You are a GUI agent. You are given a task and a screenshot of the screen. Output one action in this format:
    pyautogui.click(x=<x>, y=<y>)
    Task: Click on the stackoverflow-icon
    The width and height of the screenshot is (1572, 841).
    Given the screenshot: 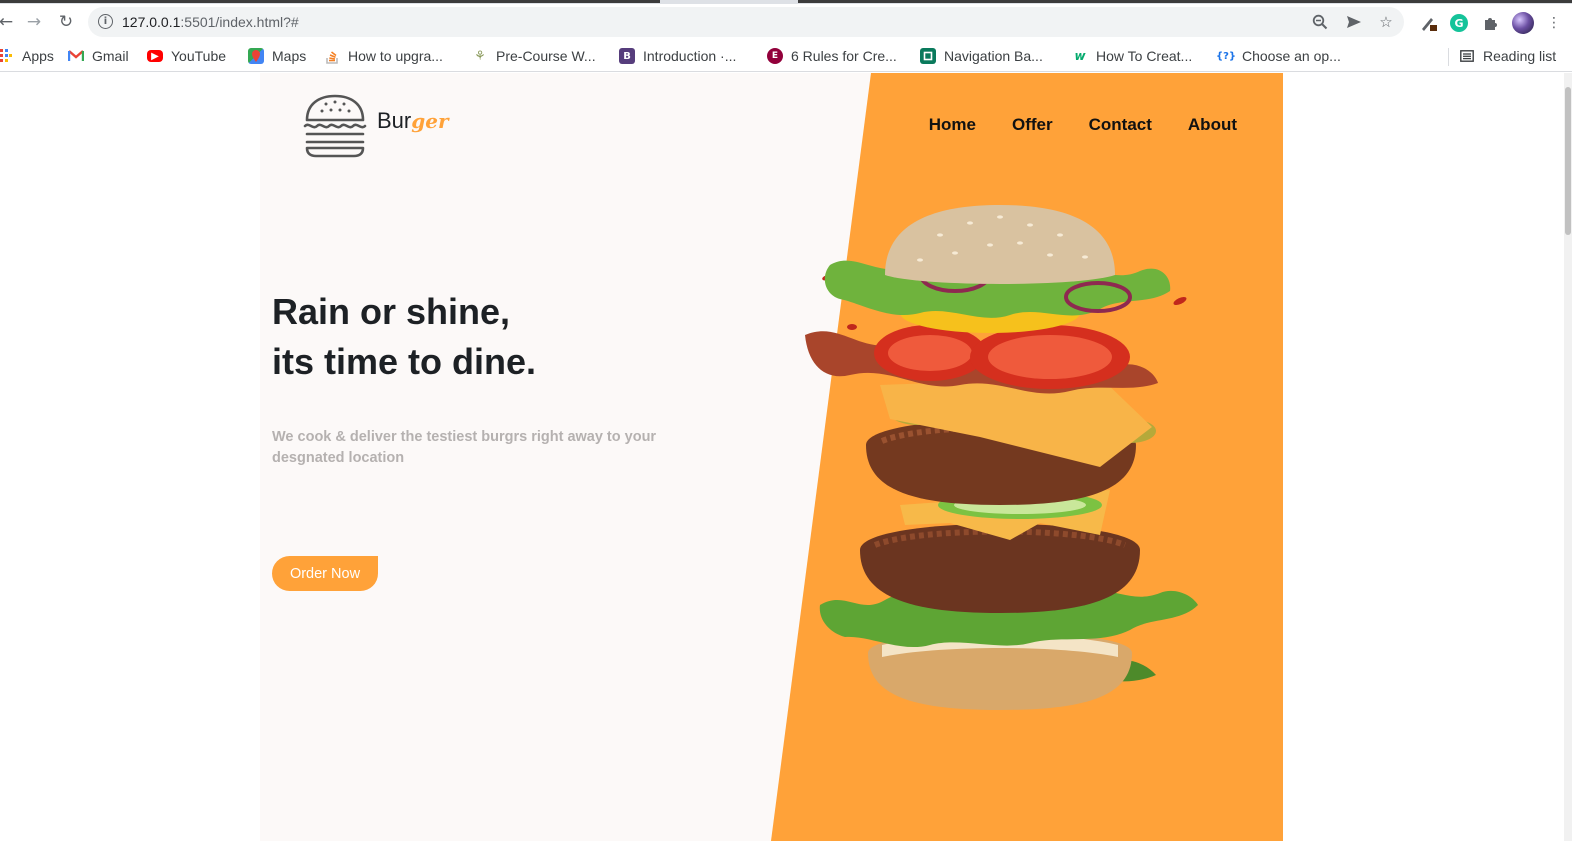 What is the action you would take?
    pyautogui.click(x=332, y=56)
    